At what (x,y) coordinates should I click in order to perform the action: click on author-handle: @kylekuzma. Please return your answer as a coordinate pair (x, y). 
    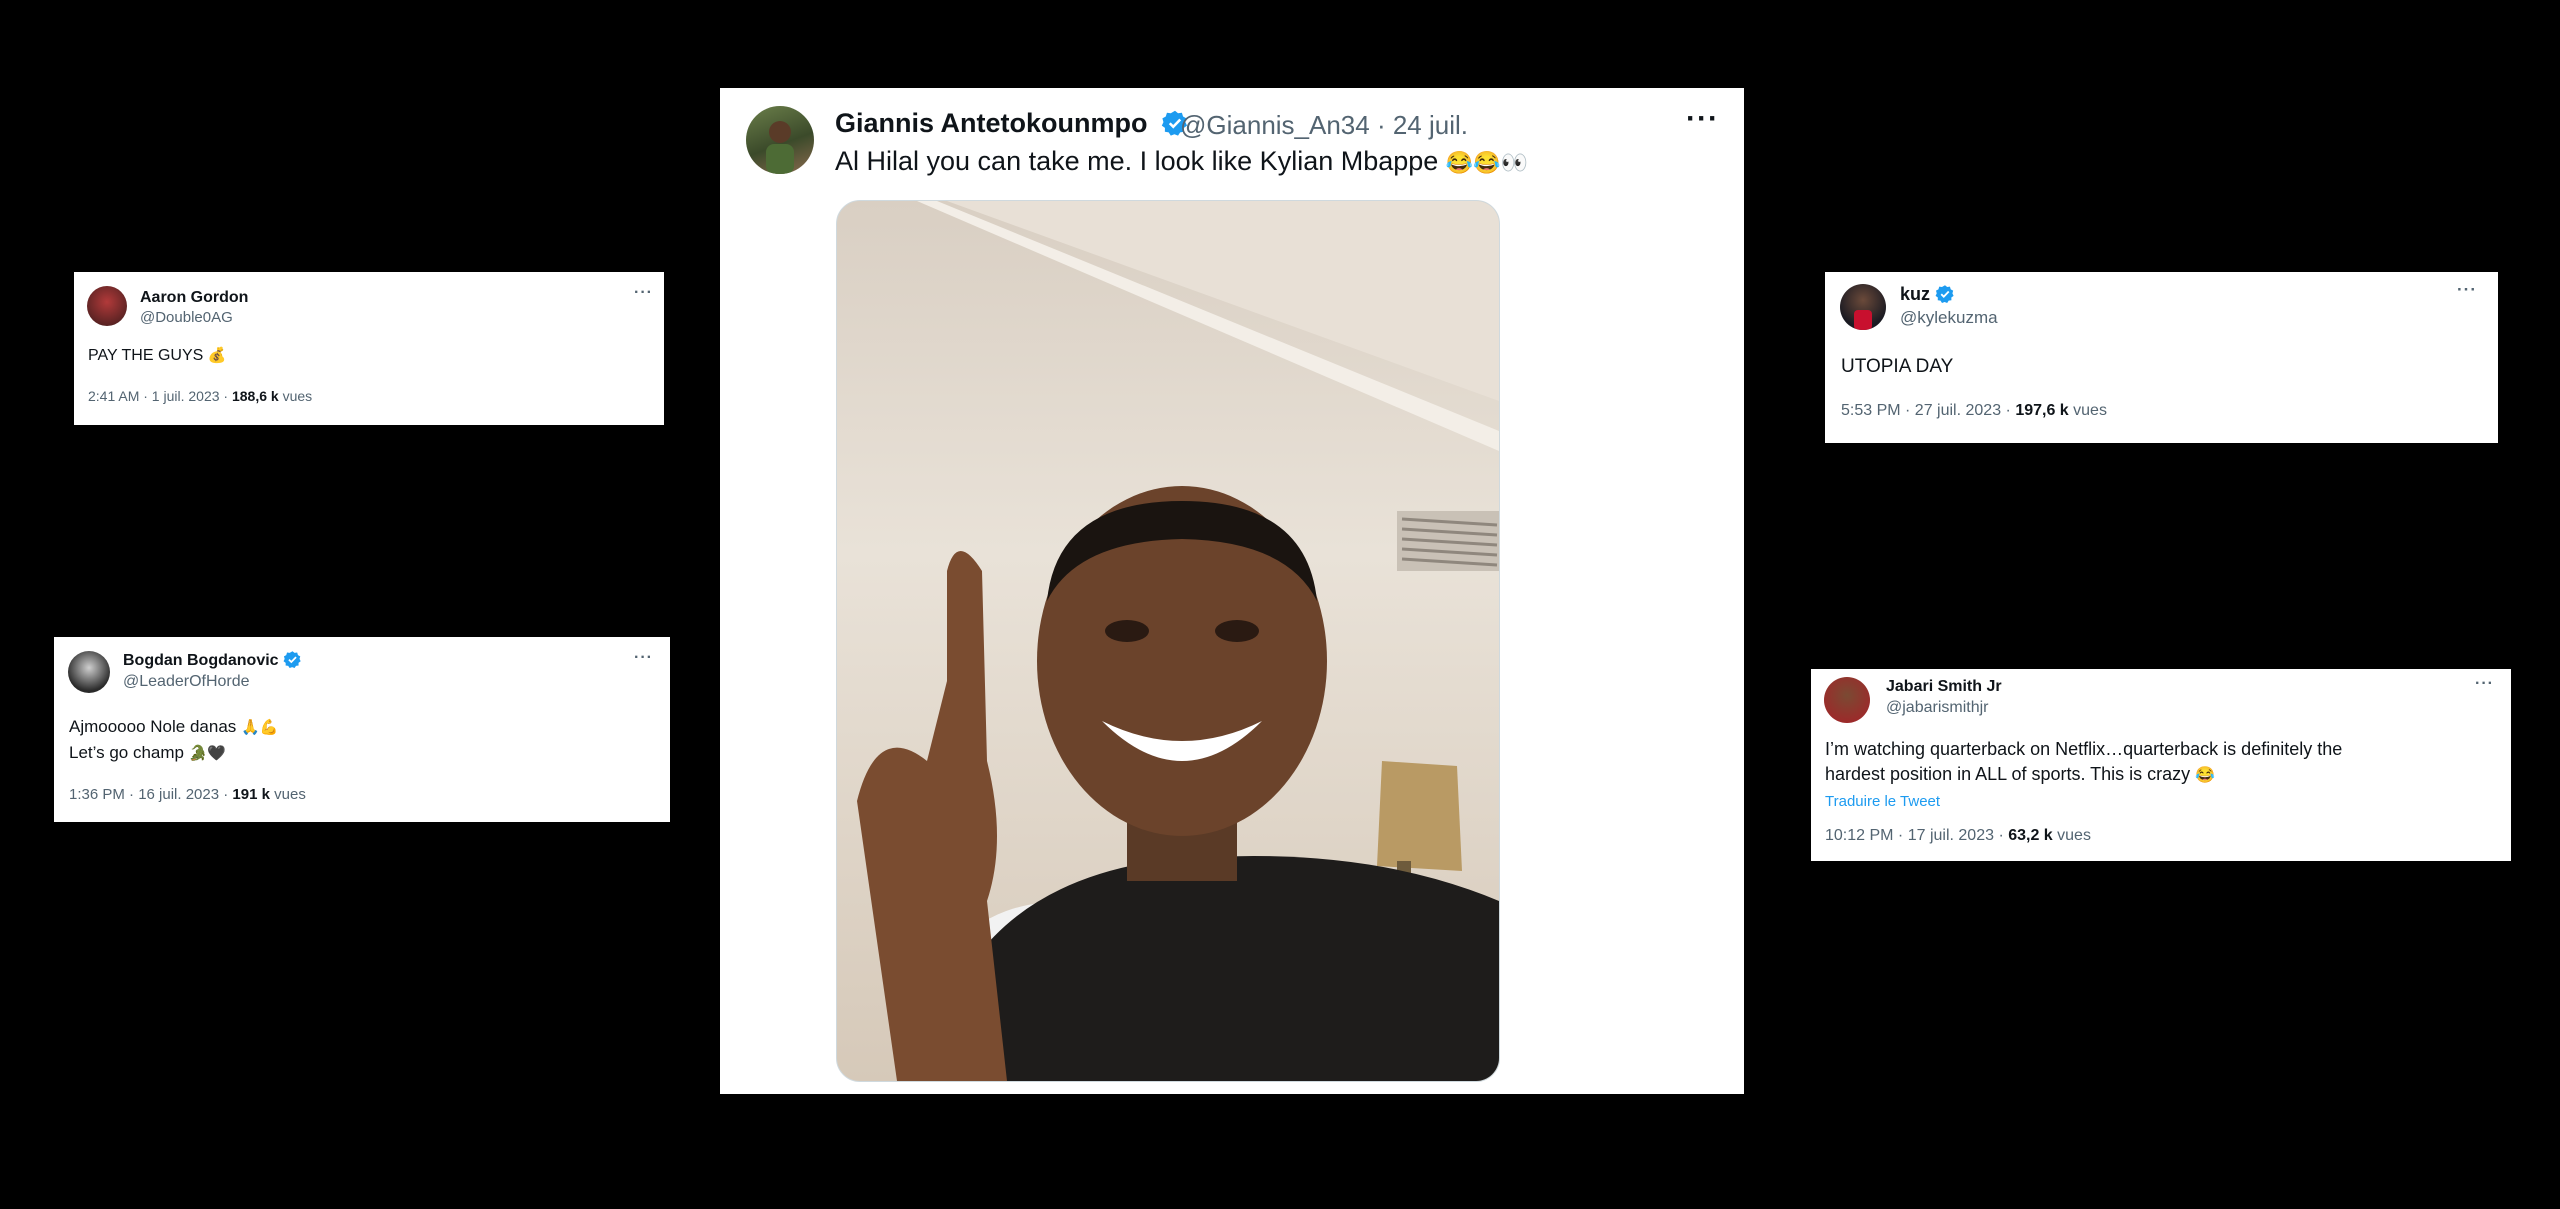
    Looking at the image, I should click on (1949, 318).